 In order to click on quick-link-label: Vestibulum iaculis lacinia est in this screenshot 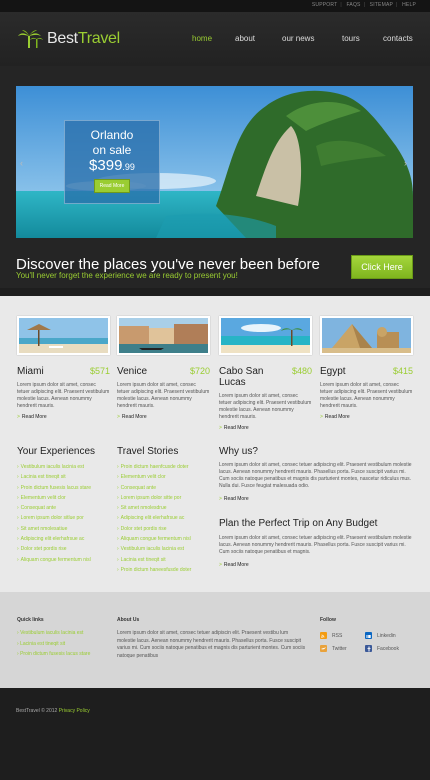, I will do `click(52, 633)`.